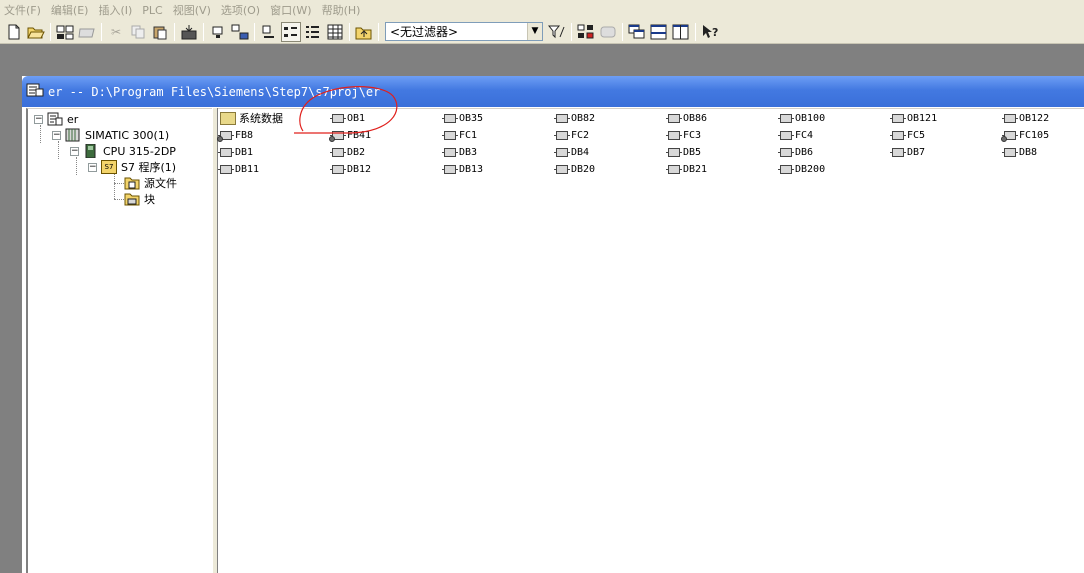 The height and width of the screenshot is (573, 1084). Describe the element at coordinates (464, 31) in the screenshot. I see `filter-select: <无过滤器> ▼` at that location.